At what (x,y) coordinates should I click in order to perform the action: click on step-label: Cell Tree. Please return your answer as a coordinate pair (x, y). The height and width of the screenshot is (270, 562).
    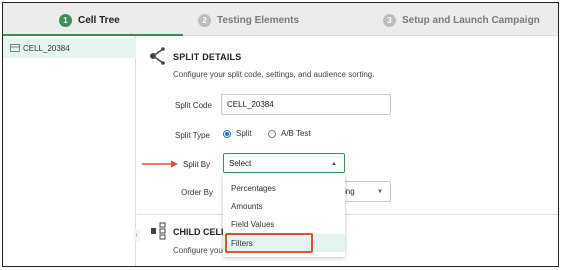
    Looking at the image, I should click on (99, 20).